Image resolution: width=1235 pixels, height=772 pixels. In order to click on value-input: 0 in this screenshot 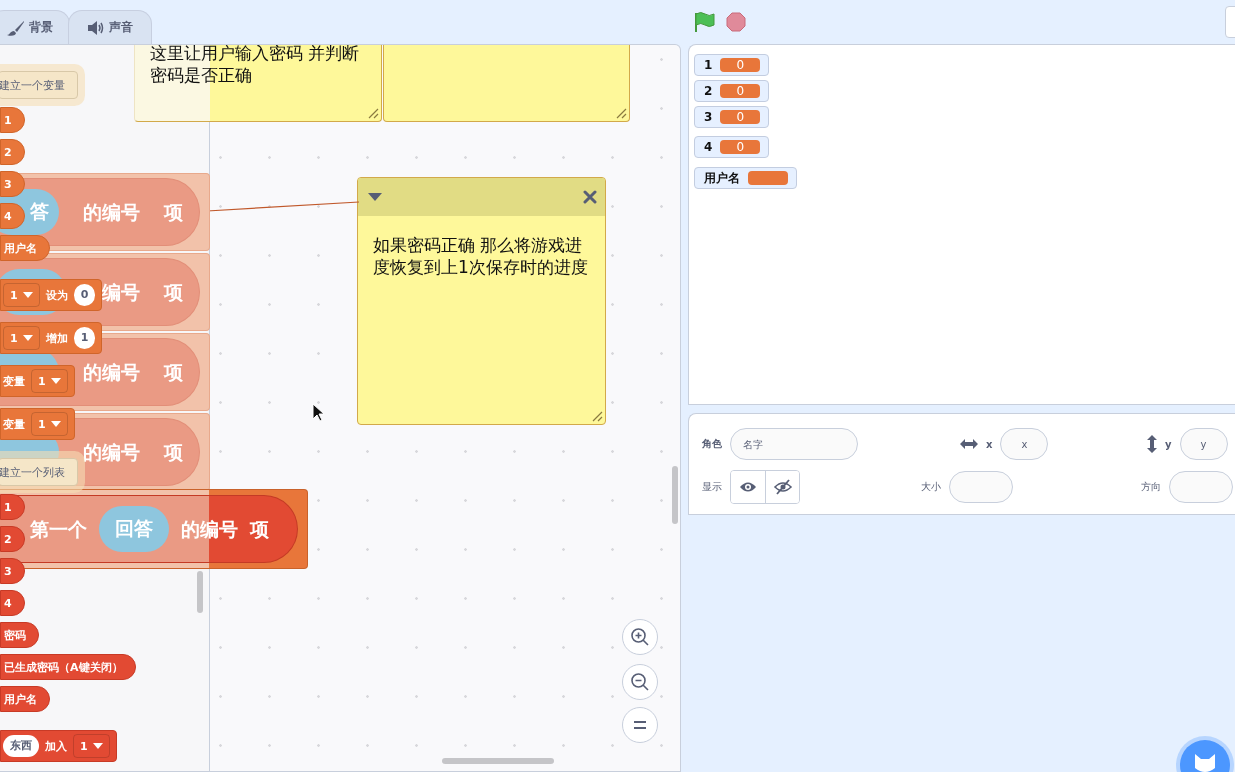, I will do `click(84, 295)`.